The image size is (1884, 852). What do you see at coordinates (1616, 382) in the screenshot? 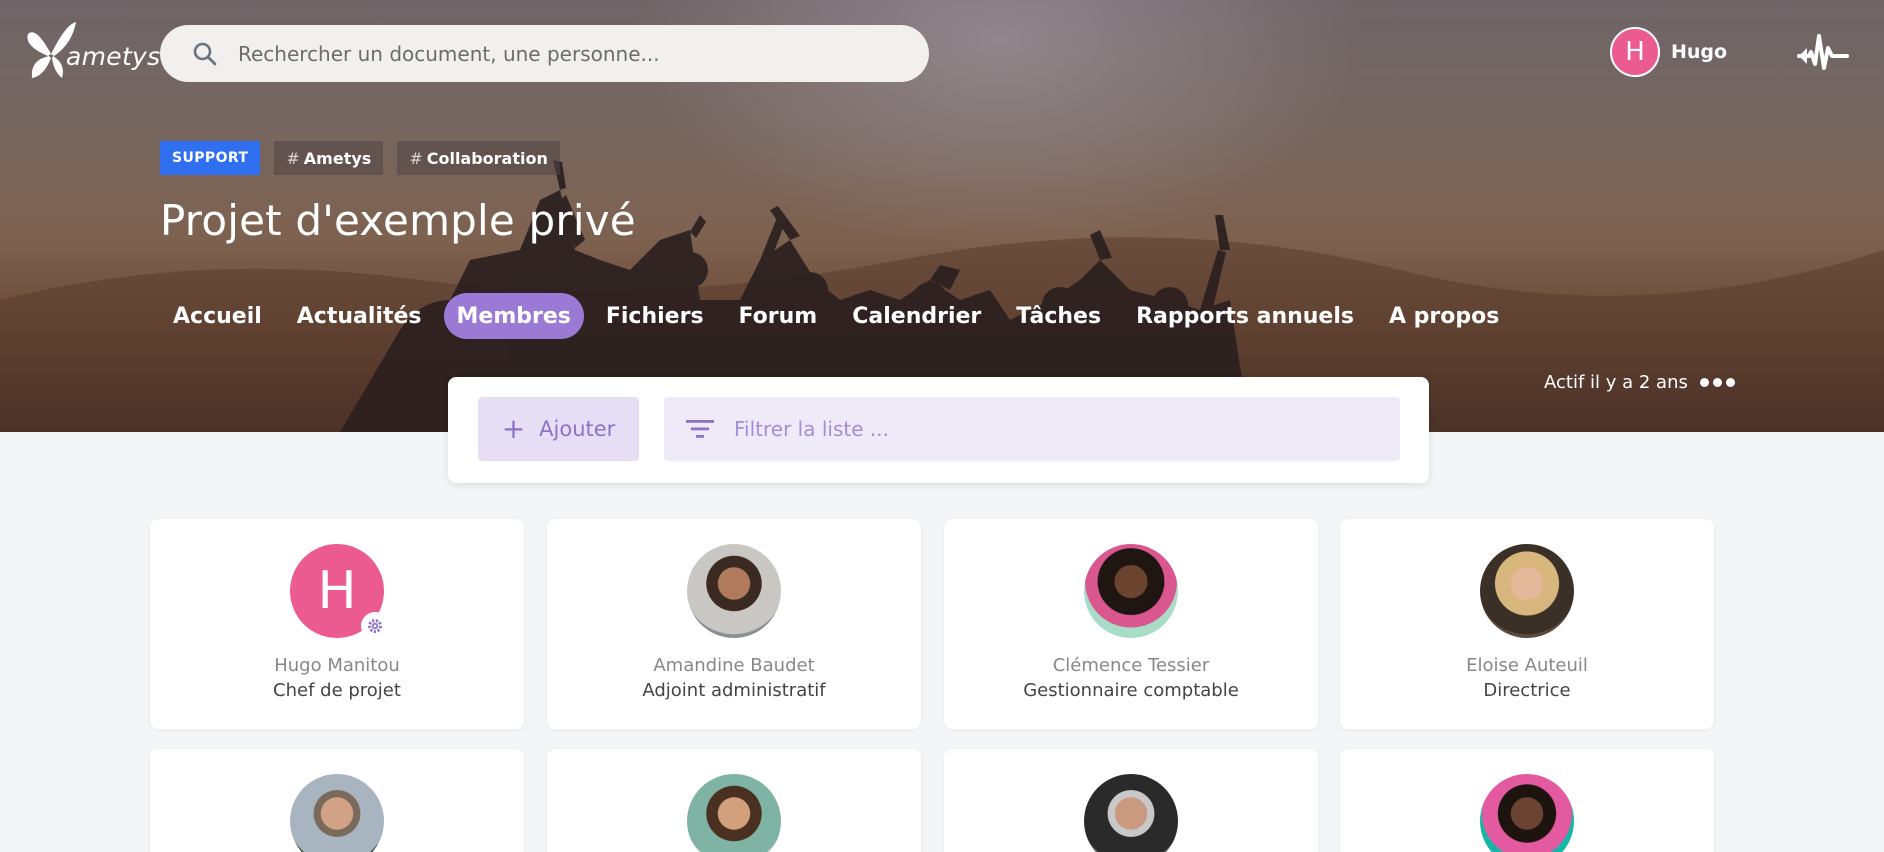
I see `activity-status-text: Actif il y a 2 ans` at bounding box center [1616, 382].